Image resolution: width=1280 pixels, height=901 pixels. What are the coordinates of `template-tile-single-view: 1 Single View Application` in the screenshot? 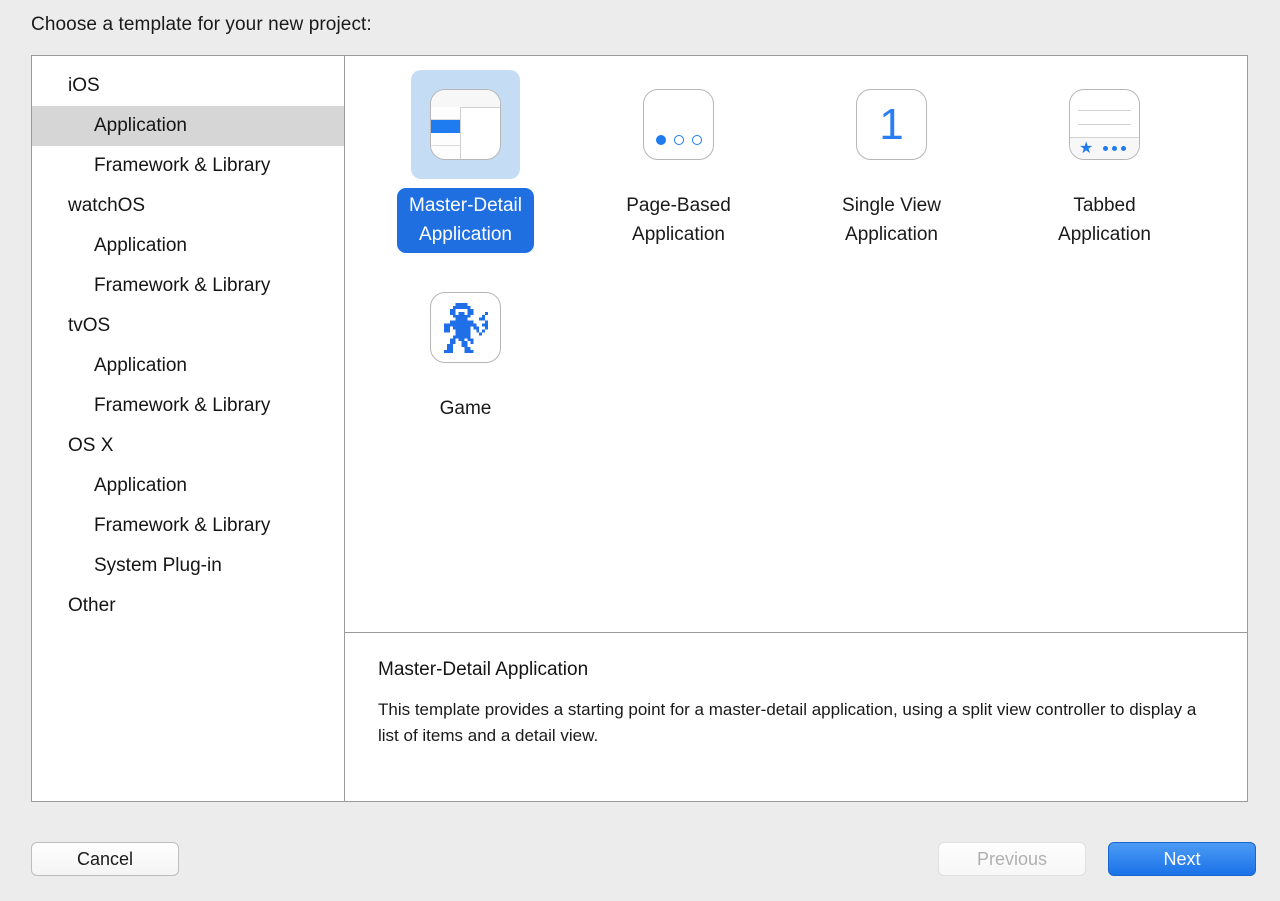 It's located at (891, 160).